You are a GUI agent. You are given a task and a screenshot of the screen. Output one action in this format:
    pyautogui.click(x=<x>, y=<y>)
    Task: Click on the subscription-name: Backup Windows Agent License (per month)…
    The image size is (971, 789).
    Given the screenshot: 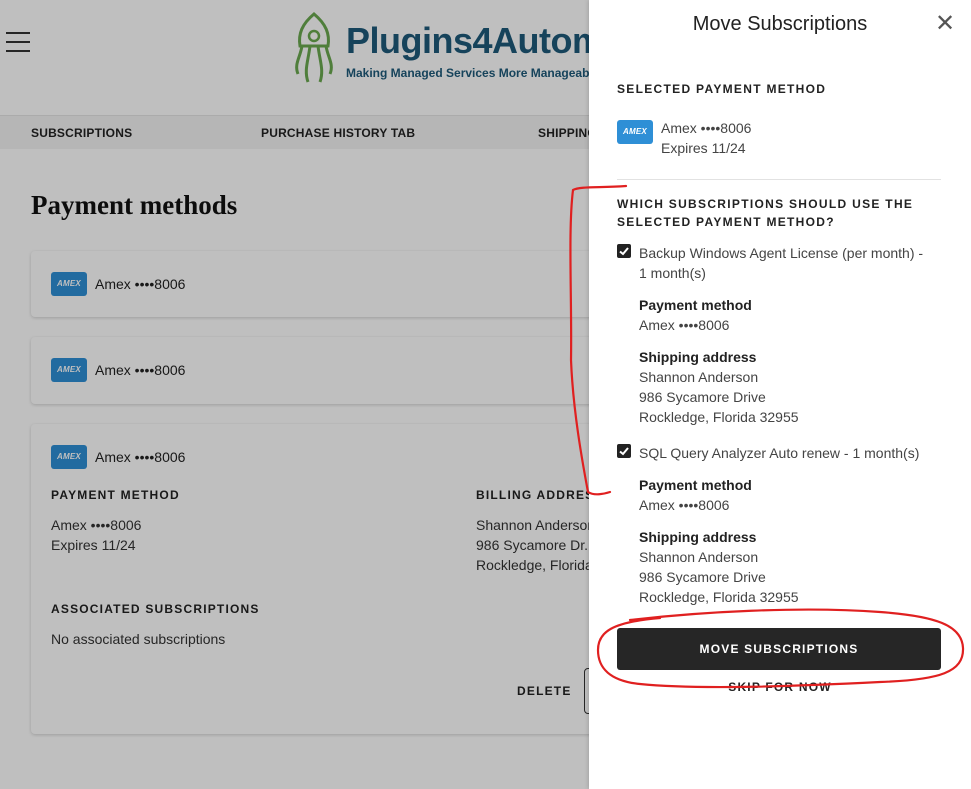 What is the action you would take?
    pyautogui.click(x=781, y=253)
    